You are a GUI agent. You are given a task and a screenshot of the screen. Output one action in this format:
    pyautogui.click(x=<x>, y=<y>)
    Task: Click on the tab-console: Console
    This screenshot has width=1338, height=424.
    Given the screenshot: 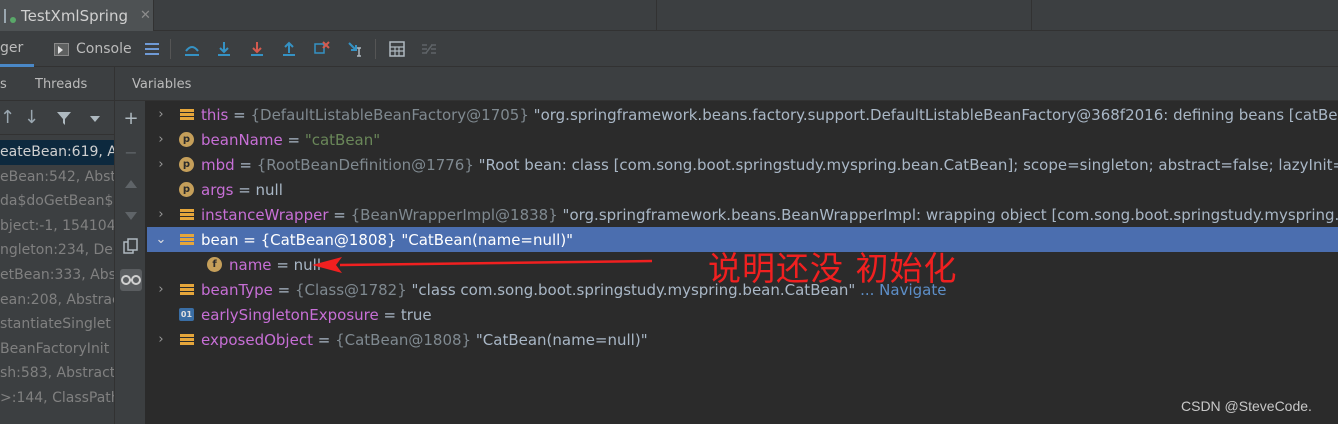 What is the action you would take?
    pyautogui.click(x=93, y=49)
    